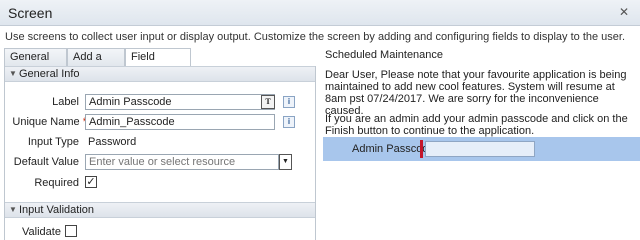 The width and height of the screenshot is (640, 240). What do you see at coordinates (624, 12) in the screenshot?
I see `close-icon: ✕` at bounding box center [624, 12].